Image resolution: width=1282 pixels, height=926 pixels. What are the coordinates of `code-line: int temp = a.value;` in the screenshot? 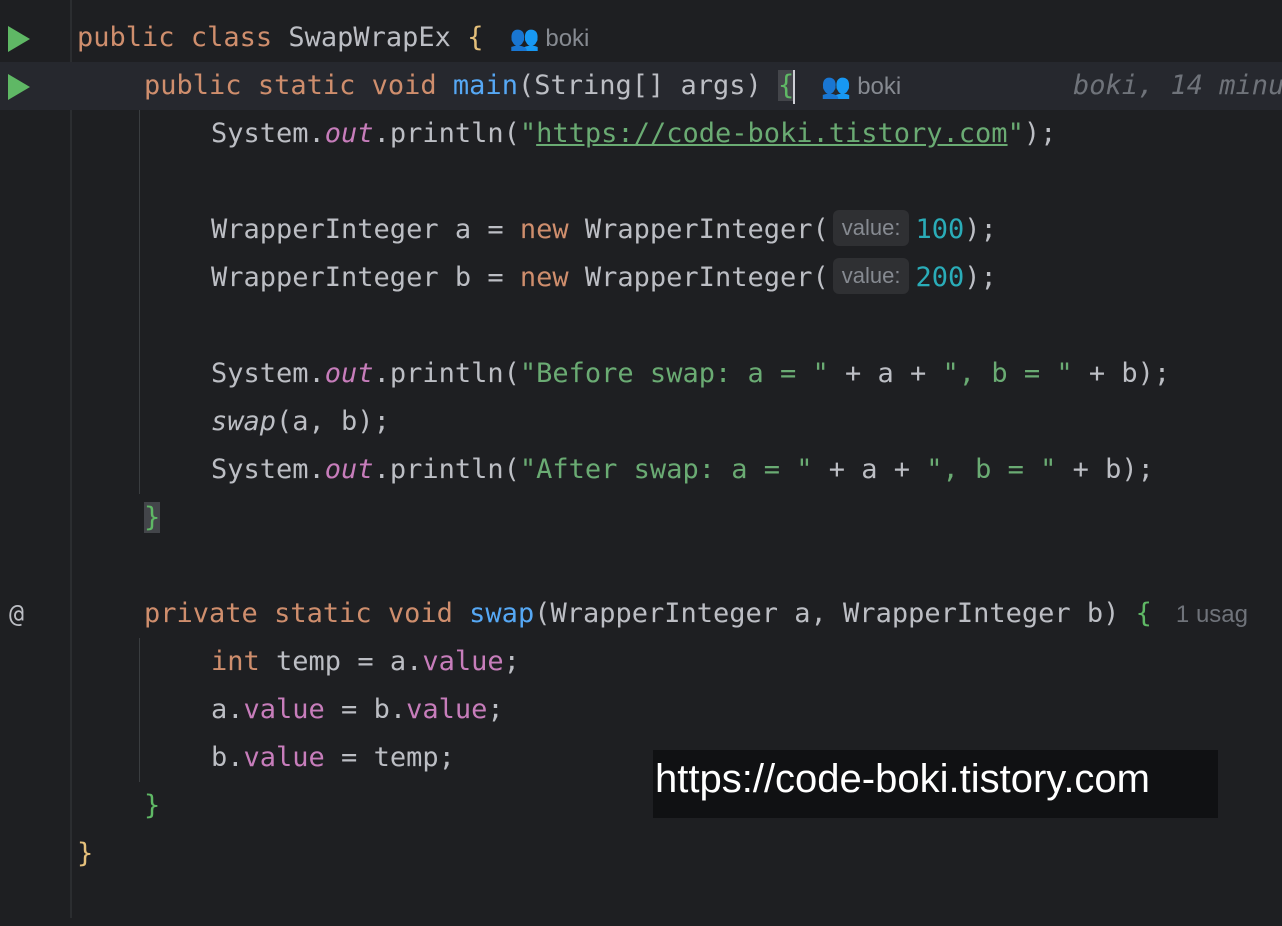 It's located at (641, 662).